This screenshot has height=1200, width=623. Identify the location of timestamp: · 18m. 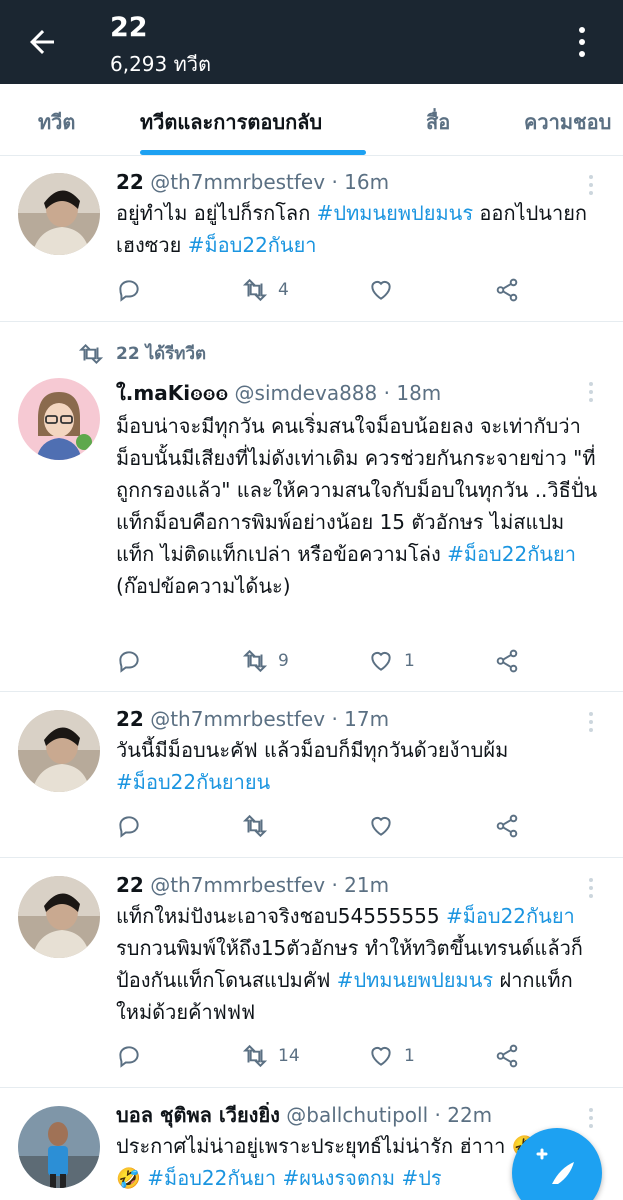
(412, 393).